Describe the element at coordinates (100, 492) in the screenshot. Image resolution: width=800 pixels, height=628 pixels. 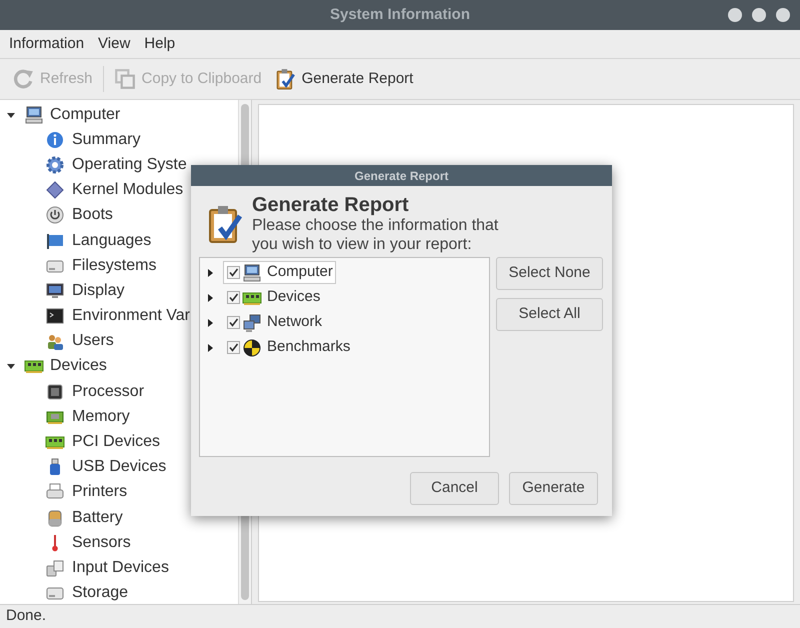
I see `tree-item: Printers` at that location.